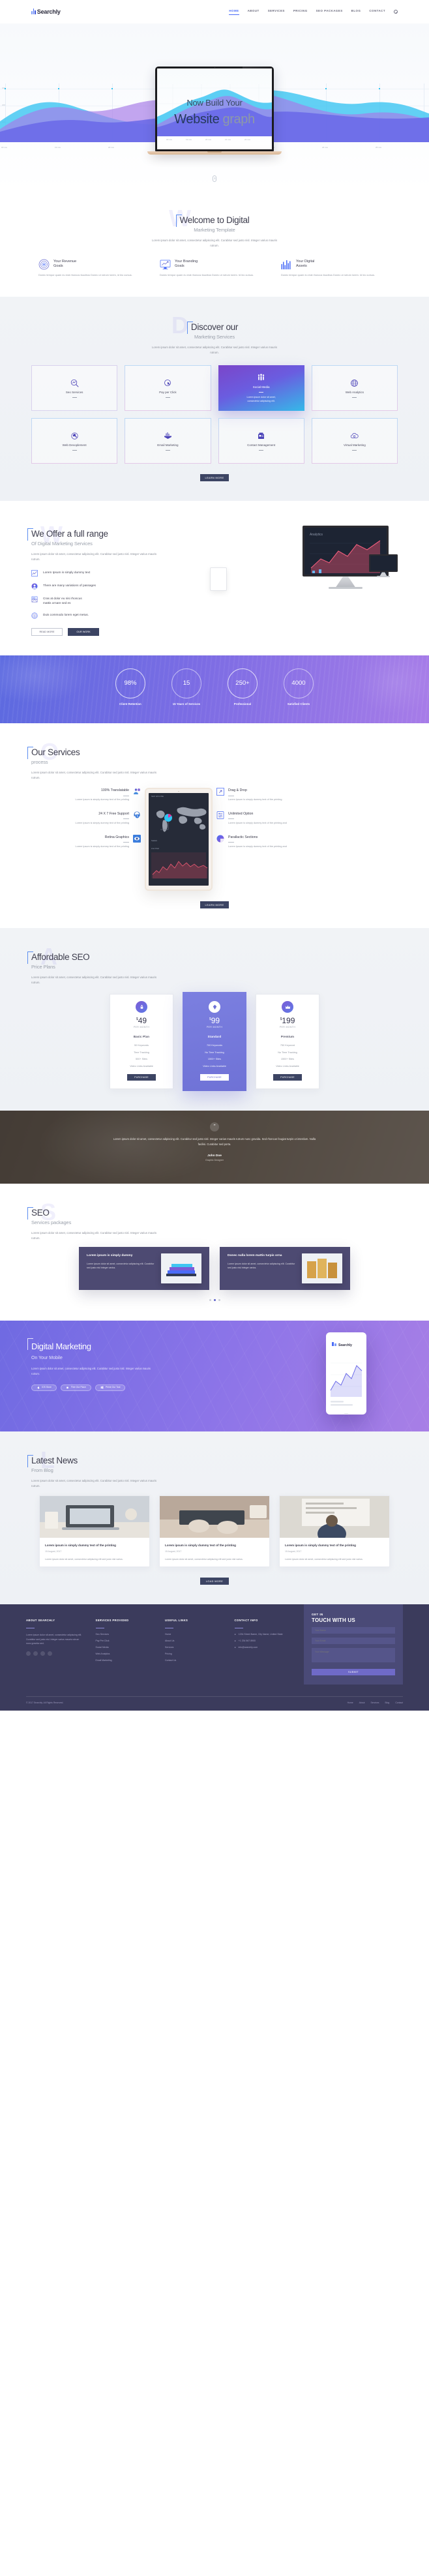 This screenshot has height=2576, width=429. What do you see at coordinates (396, 11) in the screenshot?
I see `search-icon` at bounding box center [396, 11].